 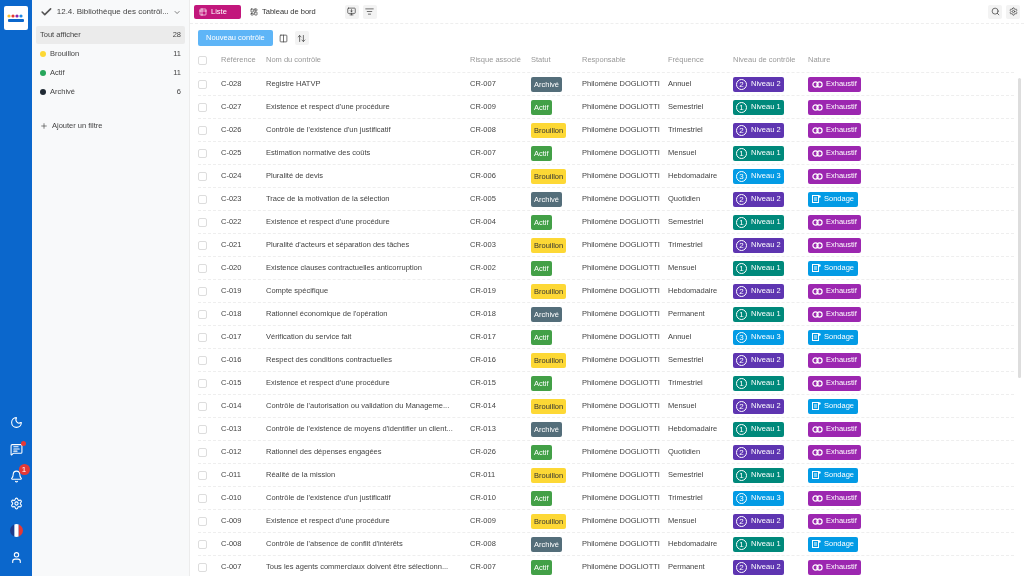 I want to click on notification-count: 1, so click(x=24, y=469).